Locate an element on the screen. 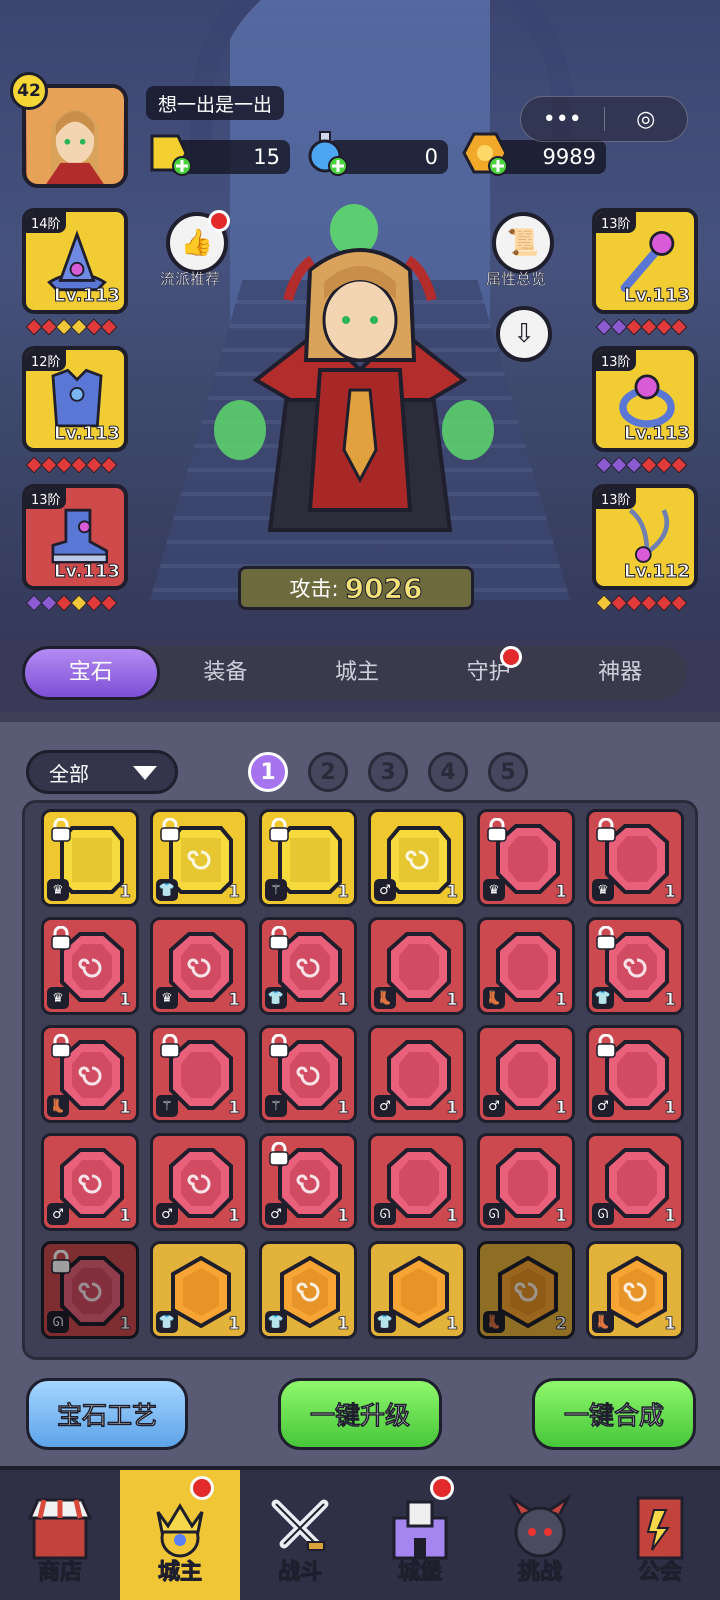 The image size is (720, 1600). nav-item-1: 城主 is located at coordinates (180, 1535).